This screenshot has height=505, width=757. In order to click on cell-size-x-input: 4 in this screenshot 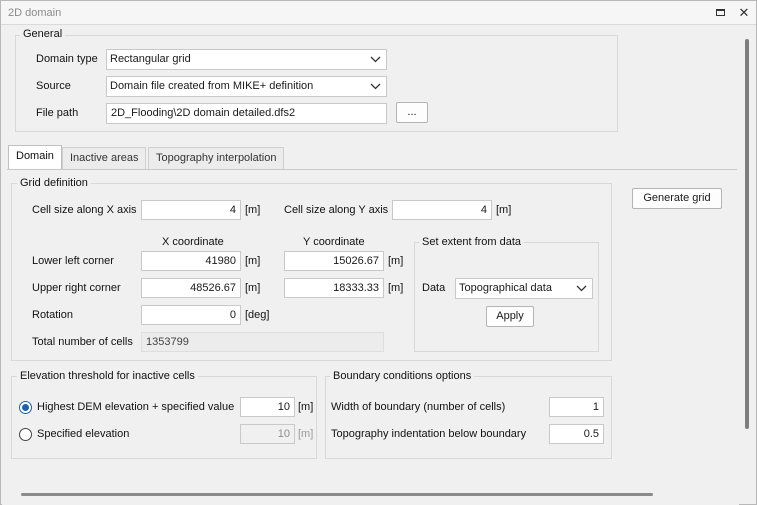, I will do `click(191, 210)`.